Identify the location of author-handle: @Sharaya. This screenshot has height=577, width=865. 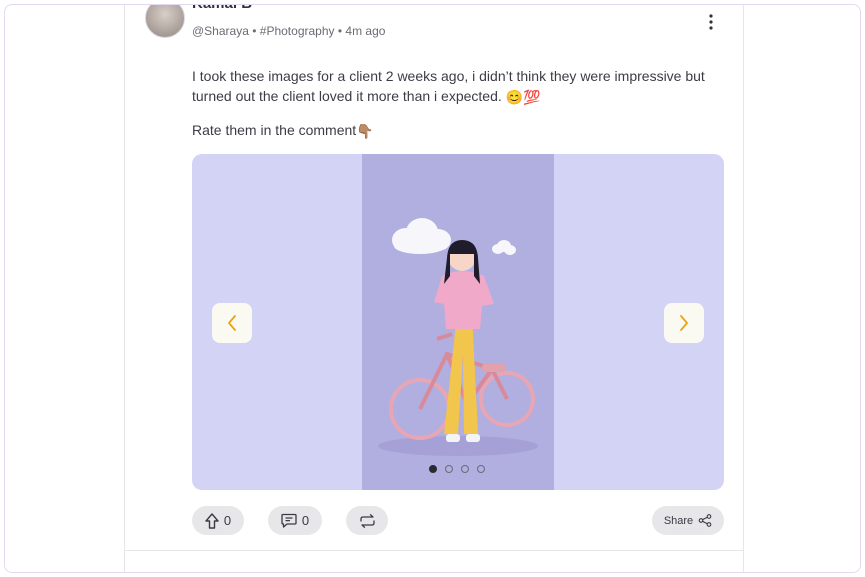
(220, 31).